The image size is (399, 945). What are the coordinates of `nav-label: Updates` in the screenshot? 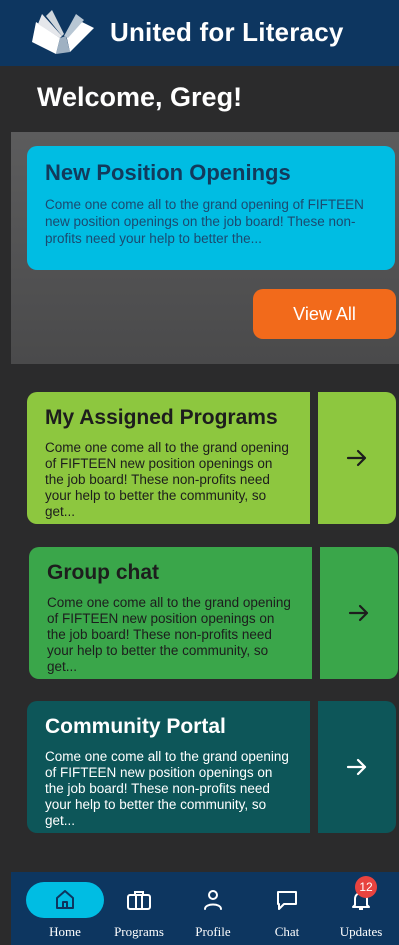 It's located at (361, 931).